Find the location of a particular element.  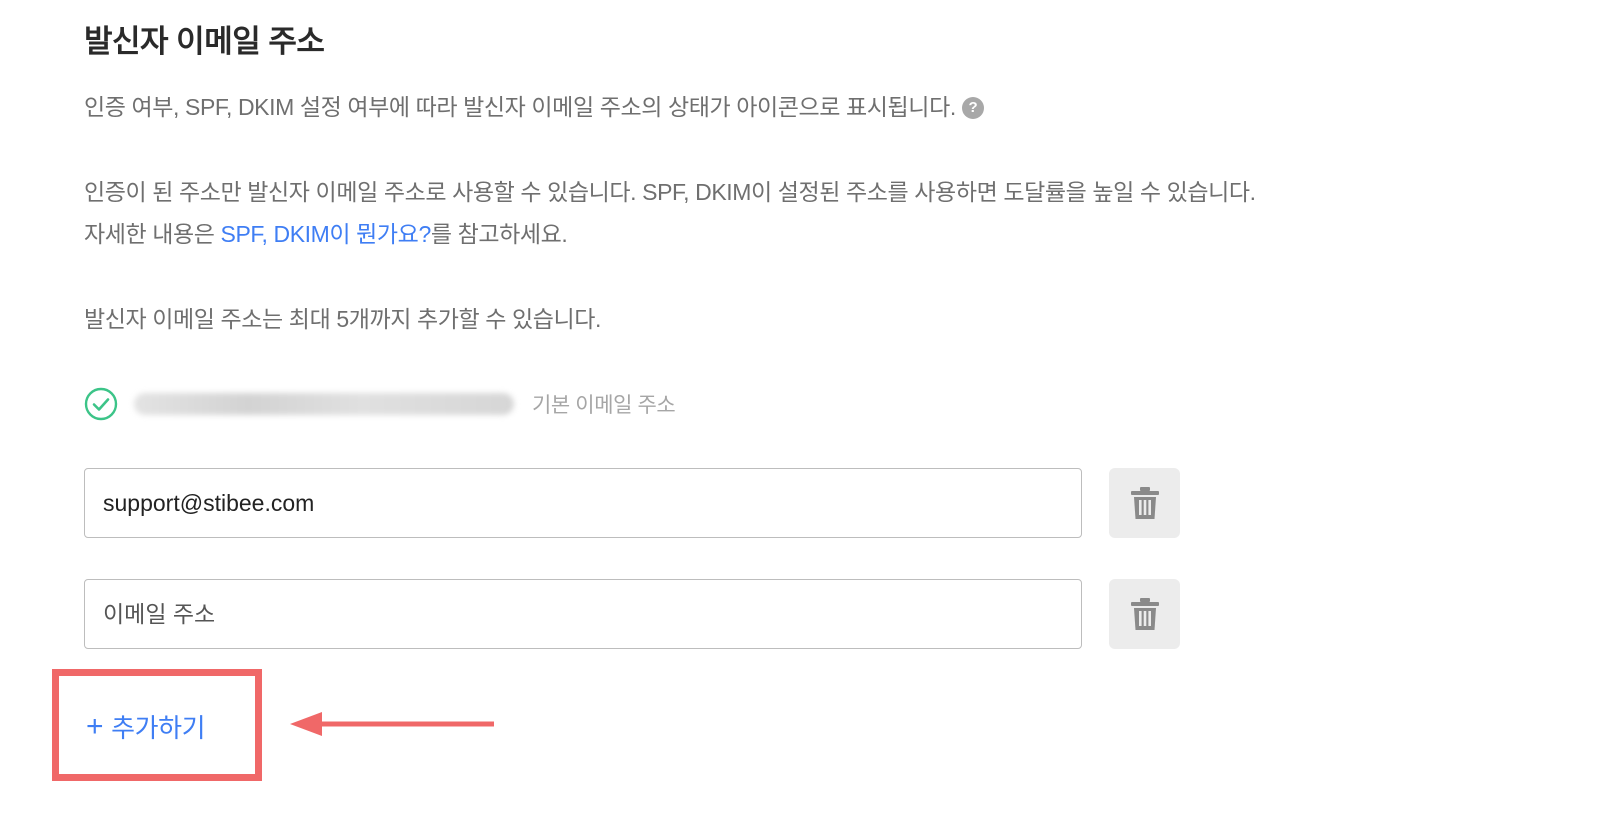

description-details: 자세한 내용은 SPF, DKIM이 뭔가요?를 참고하세요. is located at coordinates (326, 232).